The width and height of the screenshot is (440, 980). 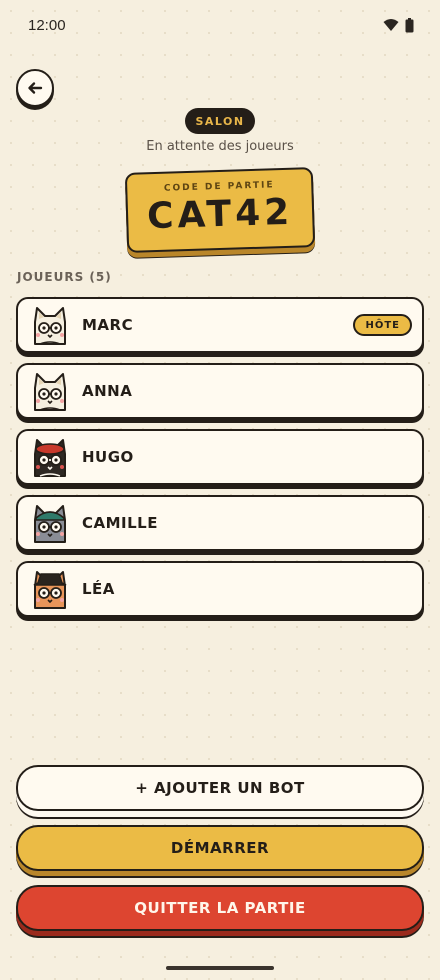 What do you see at coordinates (220, 25) in the screenshot?
I see `status-bar: 12:00` at bounding box center [220, 25].